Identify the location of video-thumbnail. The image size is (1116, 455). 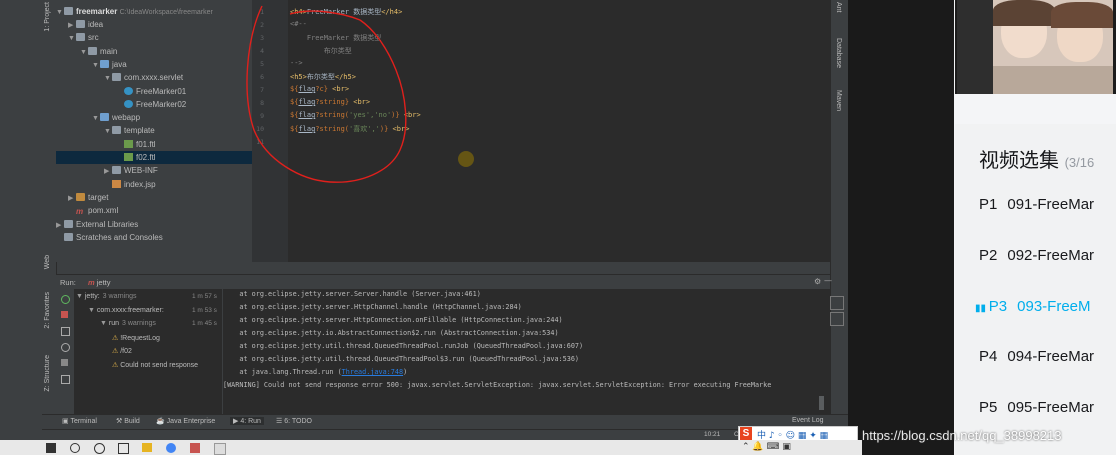
(1035, 47).